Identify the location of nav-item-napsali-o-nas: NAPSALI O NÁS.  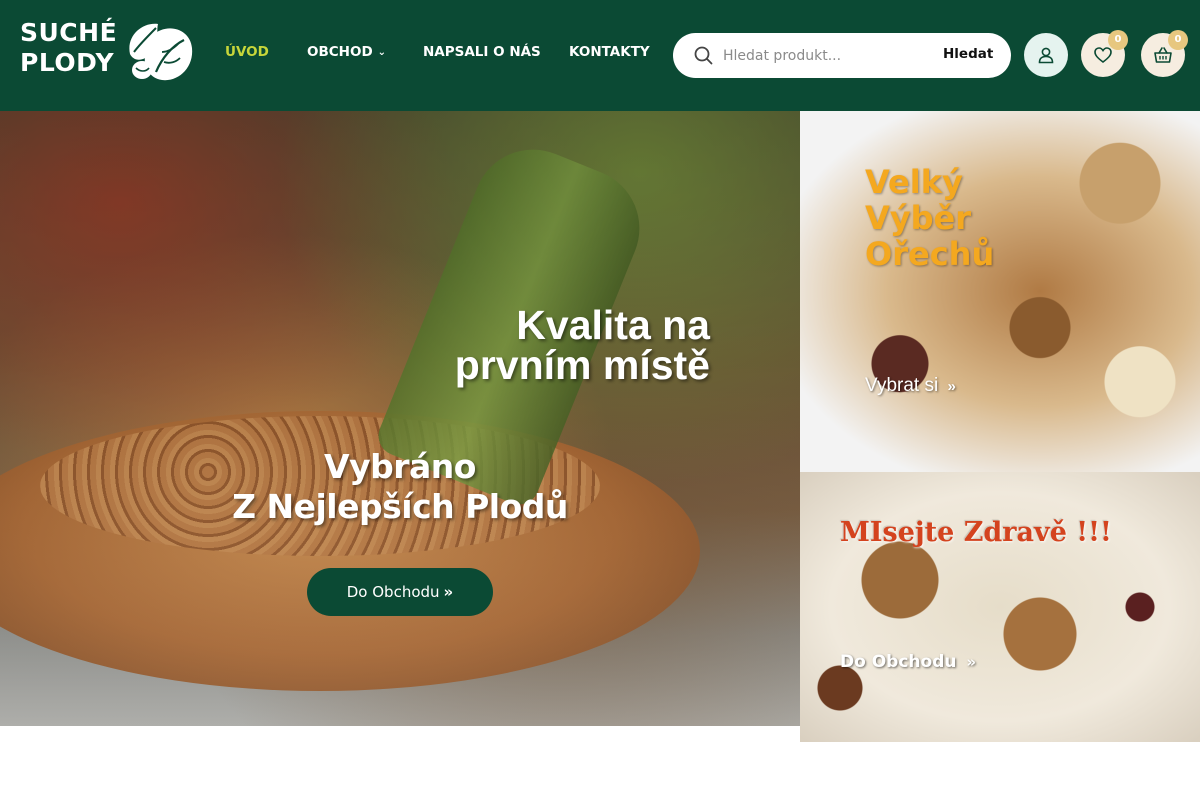
(482, 54).